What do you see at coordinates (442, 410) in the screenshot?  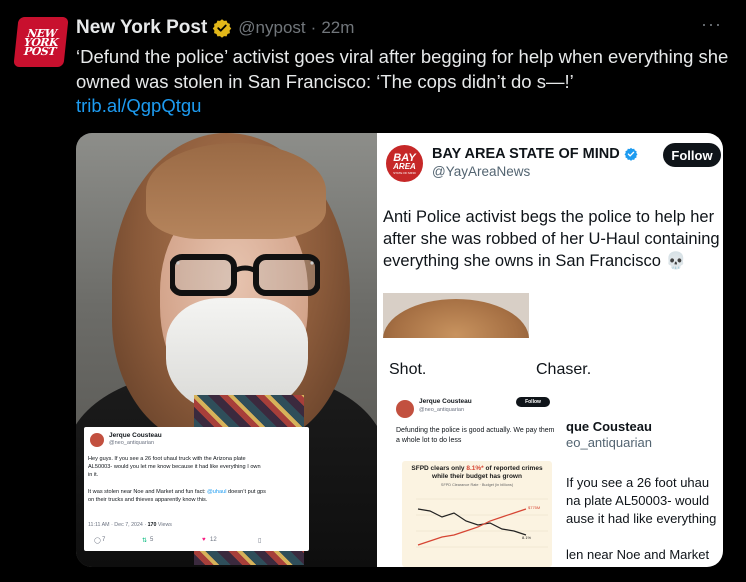 I see `sub-author-handle: @neo_antiquarian` at bounding box center [442, 410].